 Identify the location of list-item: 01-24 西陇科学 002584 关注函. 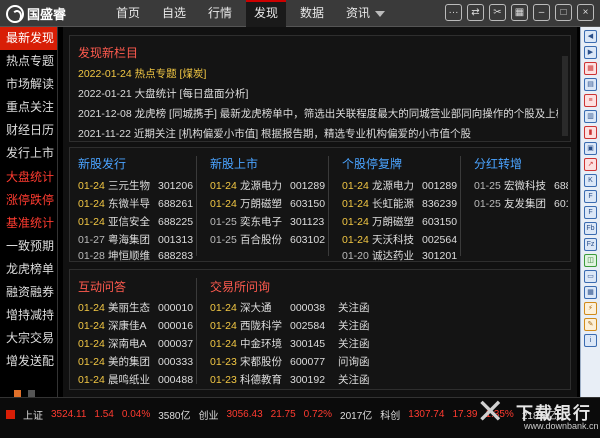
(290, 325).